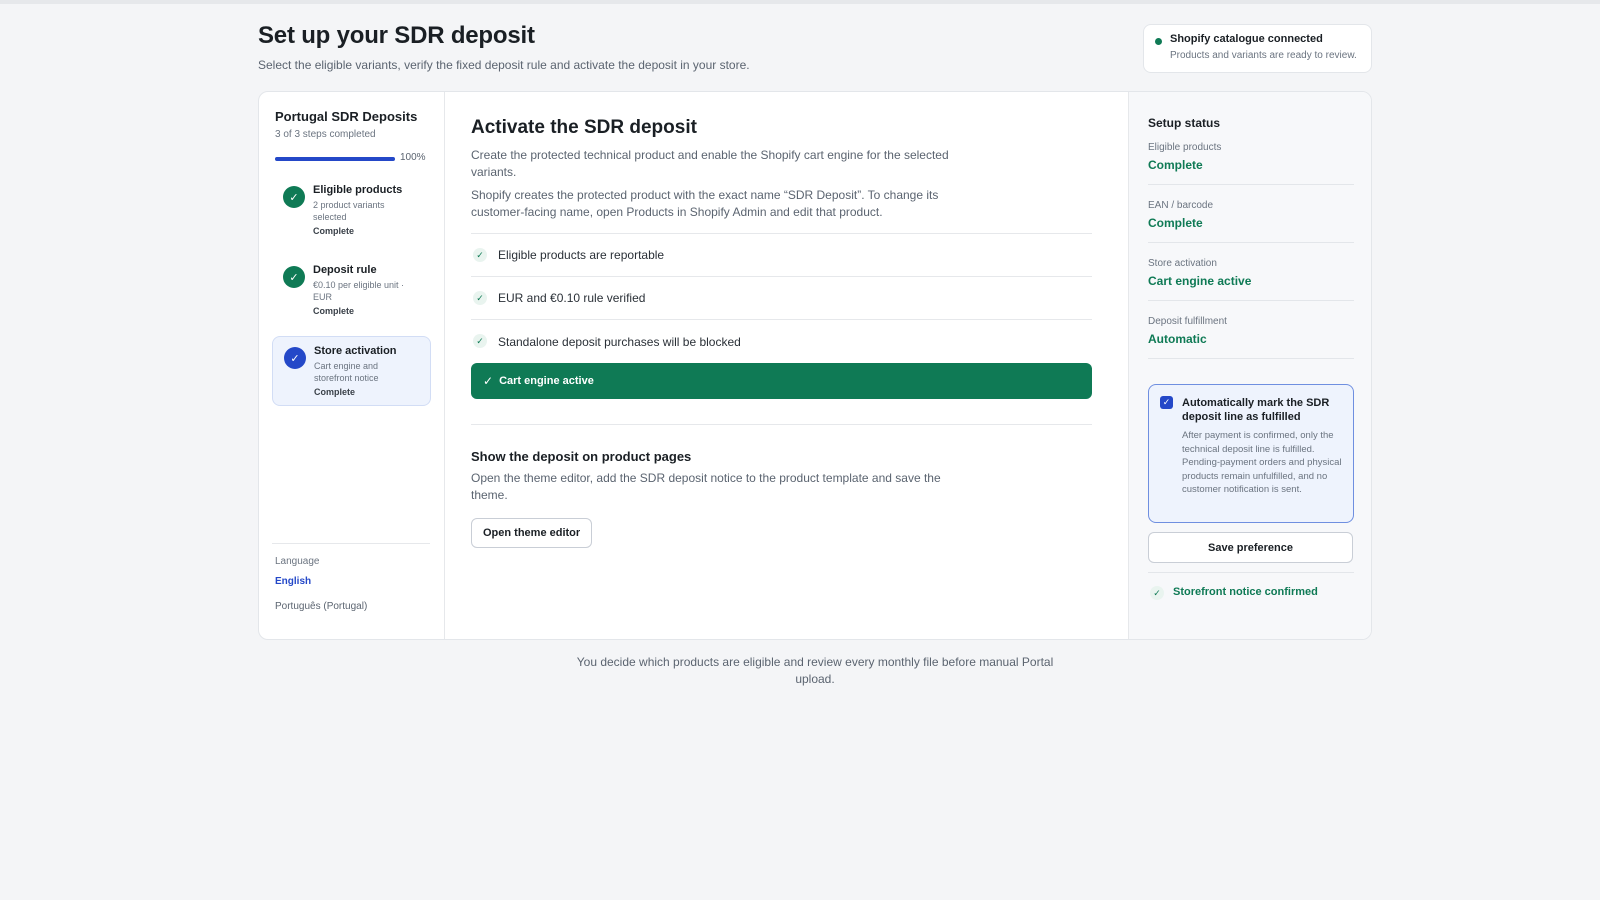 The image size is (1600, 900). What do you see at coordinates (346, 116) in the screenshot?
I see `sidebar-title: Portugal SDR Deposits` at bounding box center [346, 116].